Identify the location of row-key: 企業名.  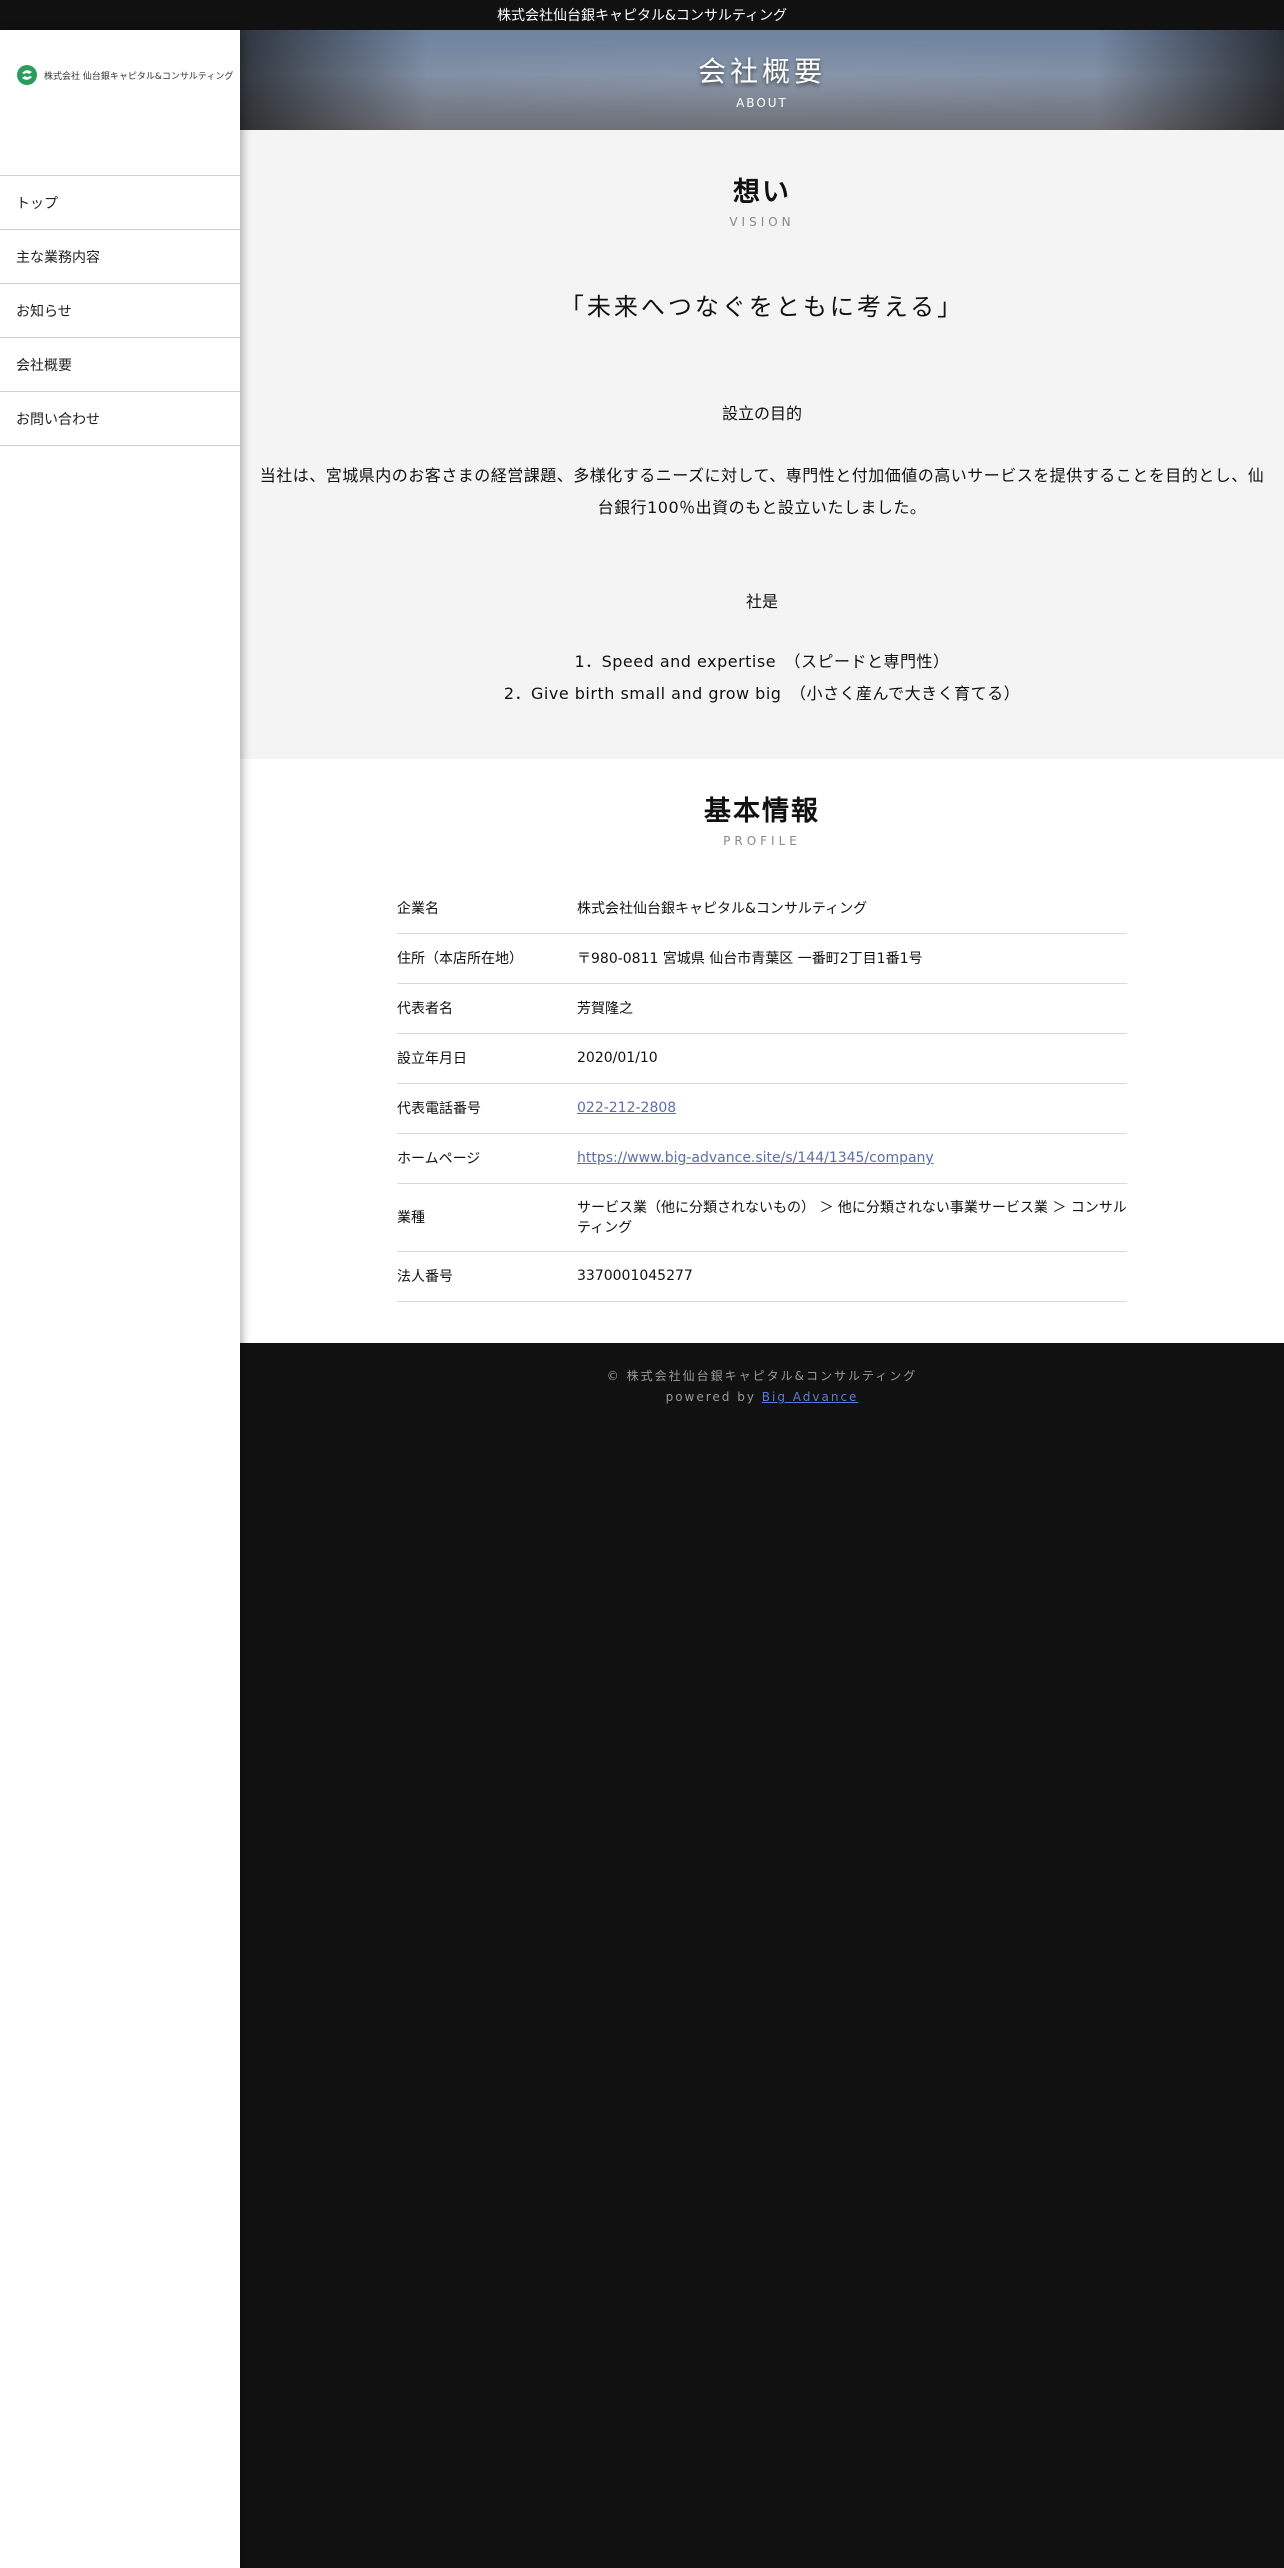
(487, 908).